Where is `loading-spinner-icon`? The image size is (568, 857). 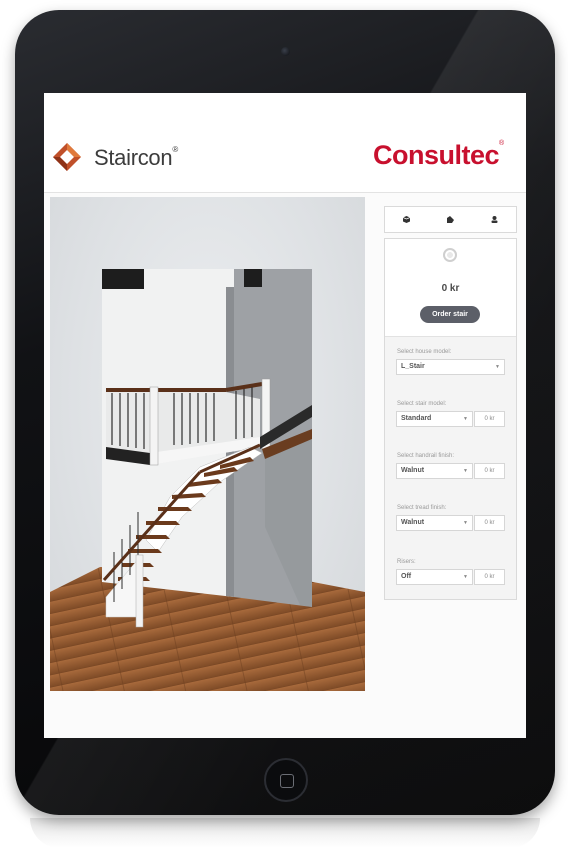 loading-spinner-icon is located at coordinates (450, 255).